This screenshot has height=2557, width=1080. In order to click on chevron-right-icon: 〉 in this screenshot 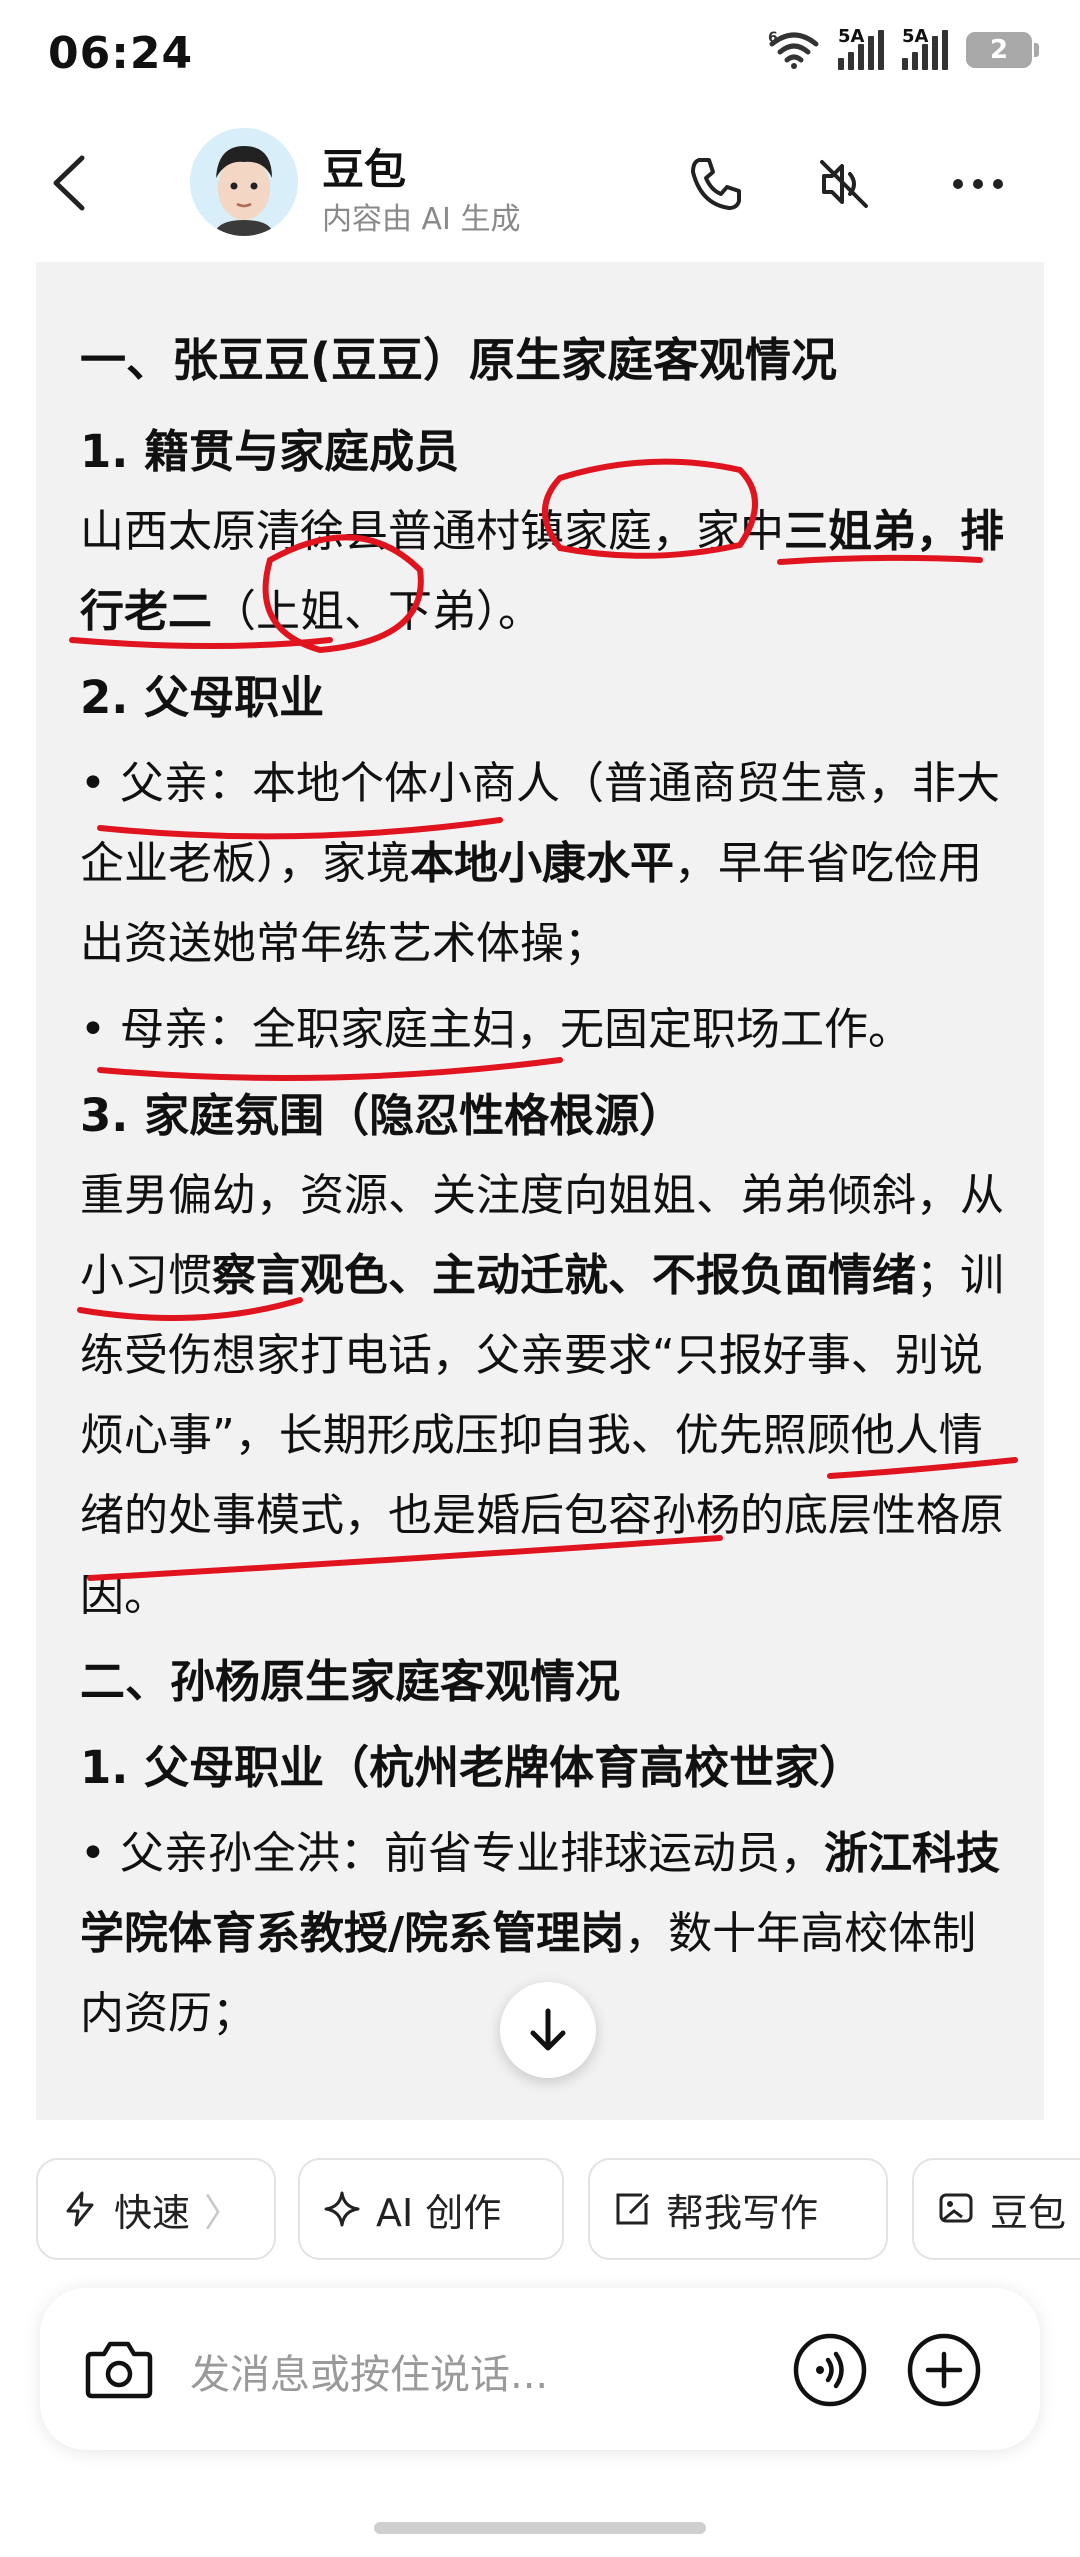, I will do `click(223, 2212)`.